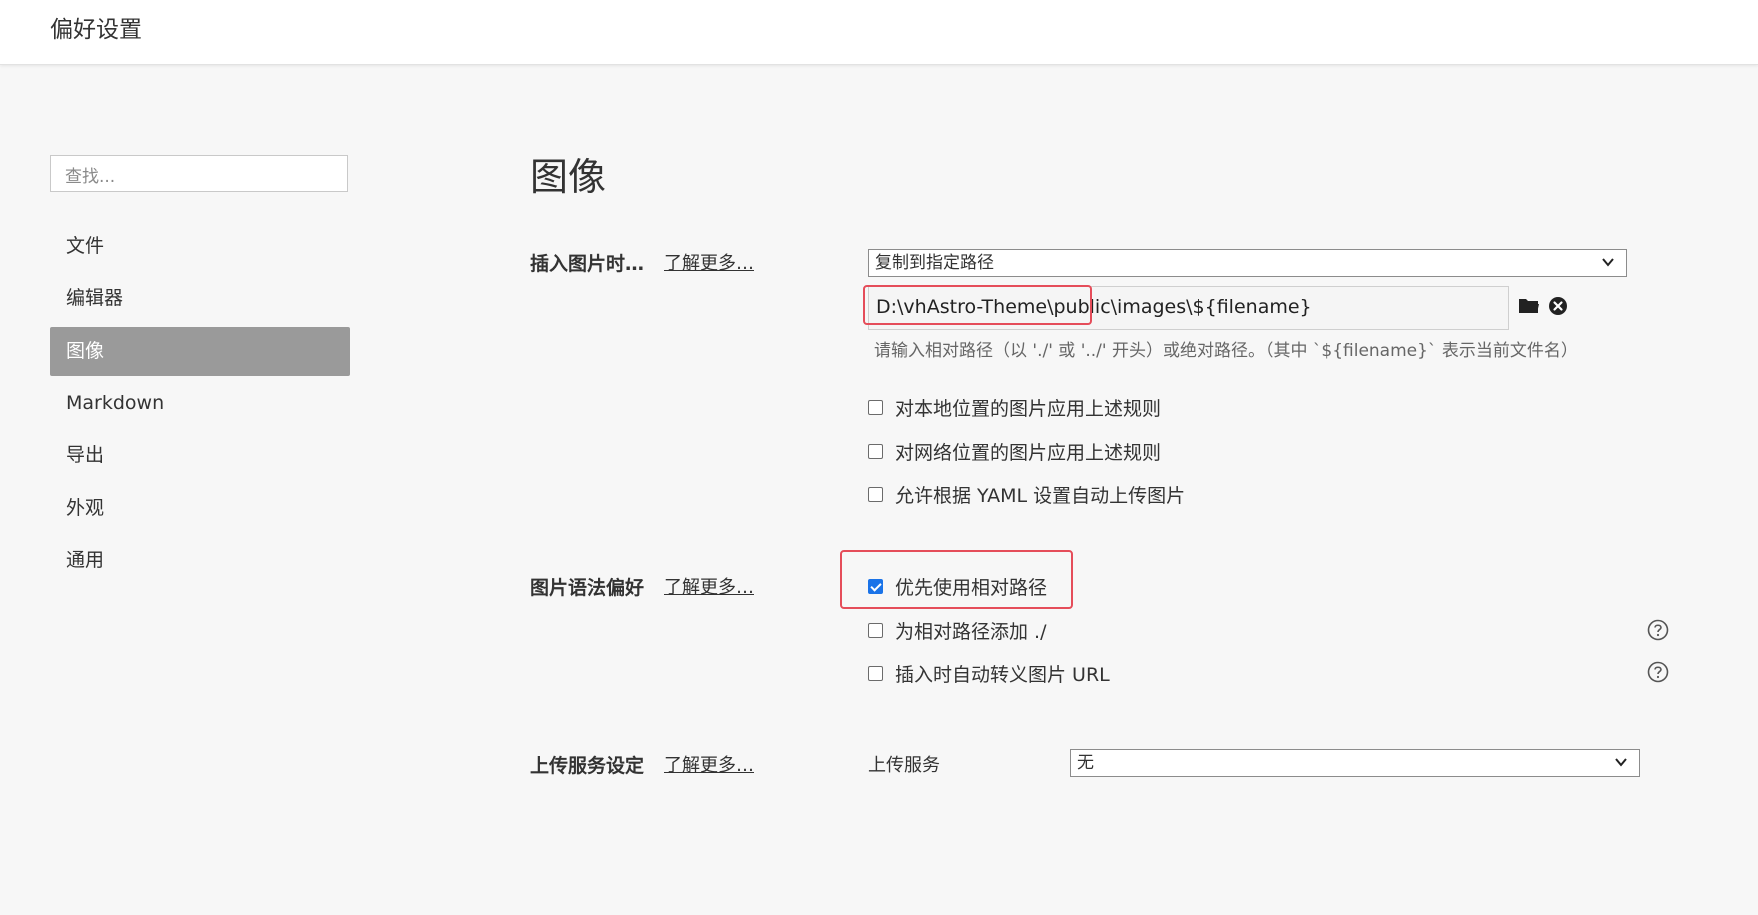 This screenshot has height=915, width=1758. I want to click on window-title: 偏好设置, so click(96, 30).